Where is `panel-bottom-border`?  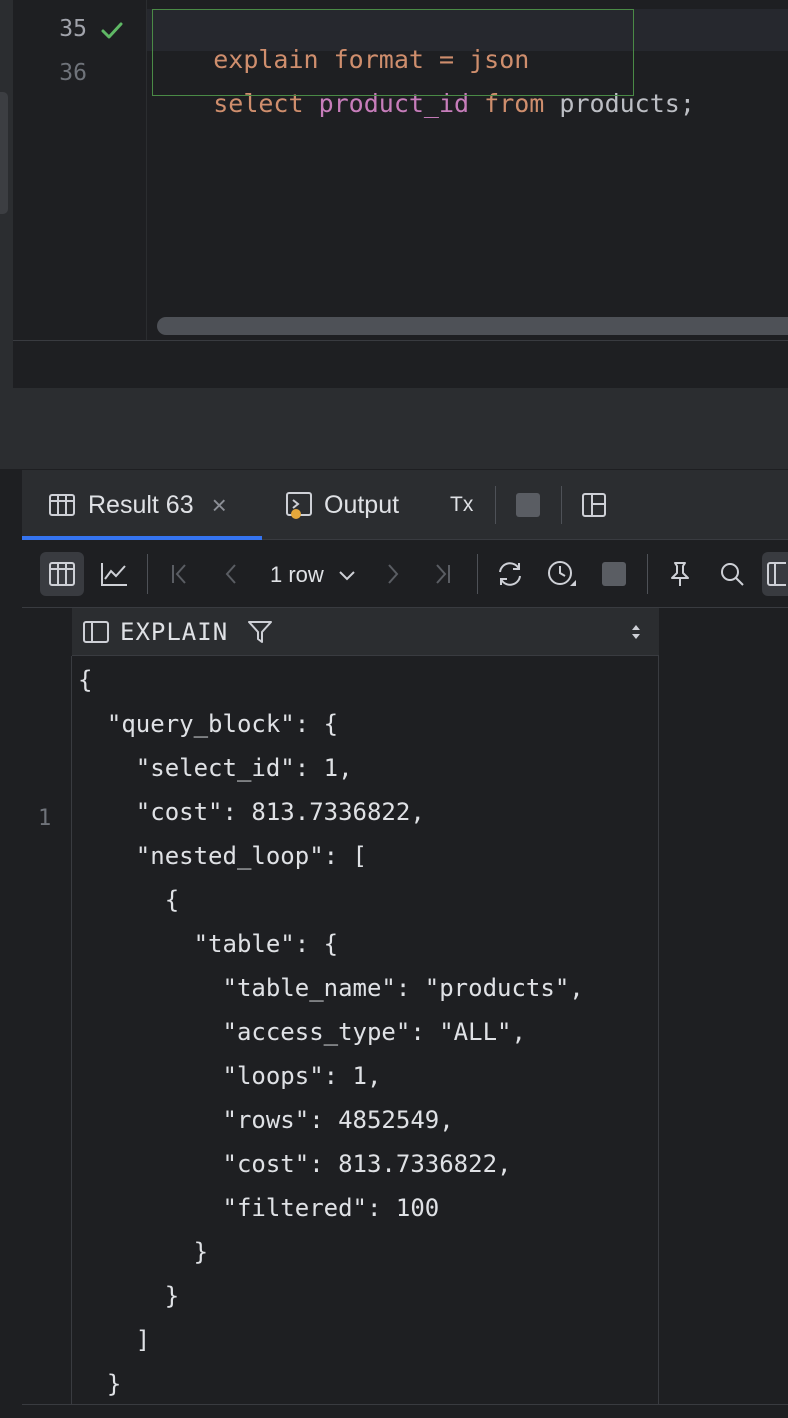
panel-bottom-border is located at coordinates (405, 1404).